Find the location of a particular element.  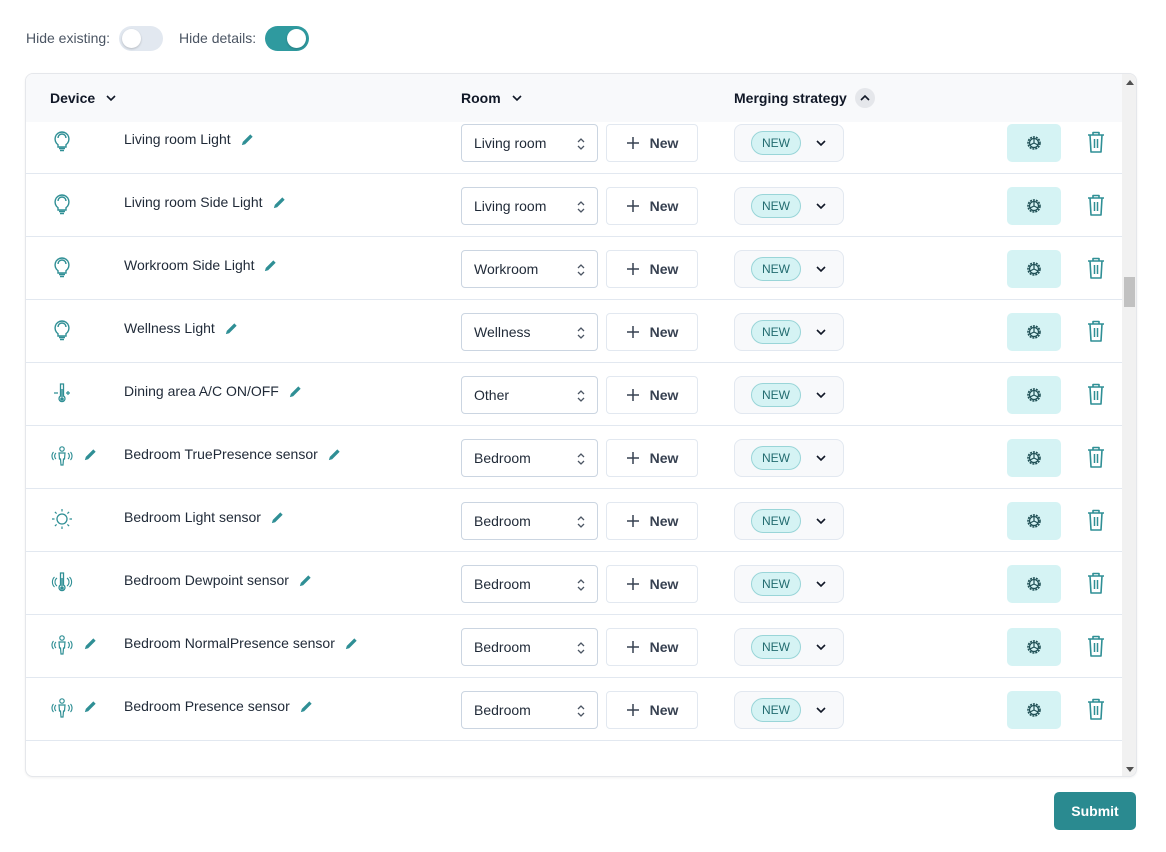

scroll-down-arrow is located at coordinates (1130, 769).